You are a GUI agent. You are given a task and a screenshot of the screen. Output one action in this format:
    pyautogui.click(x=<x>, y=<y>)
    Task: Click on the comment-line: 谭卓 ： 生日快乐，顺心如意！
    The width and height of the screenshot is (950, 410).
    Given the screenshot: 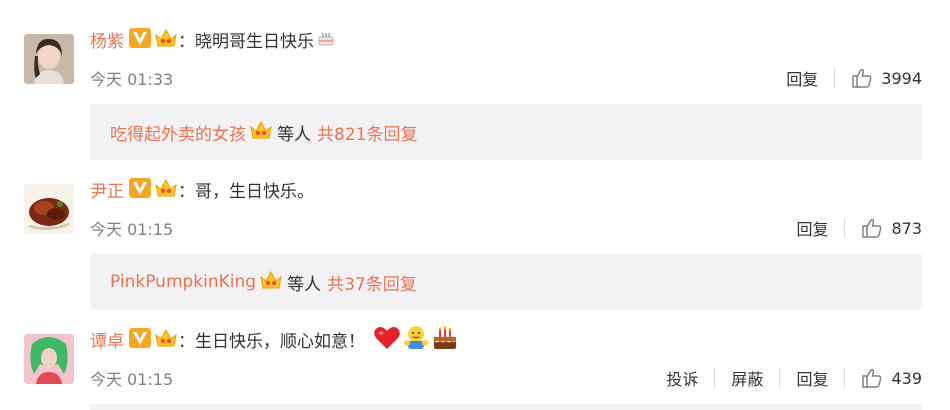 What is the action you would take?
    pyautogui.click(x=274, y=341)
    